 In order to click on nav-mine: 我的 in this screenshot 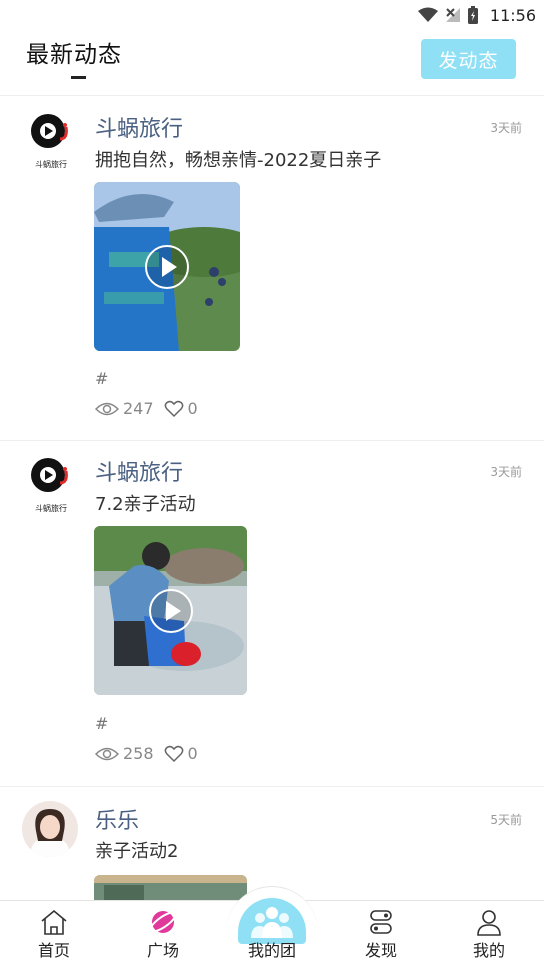, I will do `click(489, 933)`.